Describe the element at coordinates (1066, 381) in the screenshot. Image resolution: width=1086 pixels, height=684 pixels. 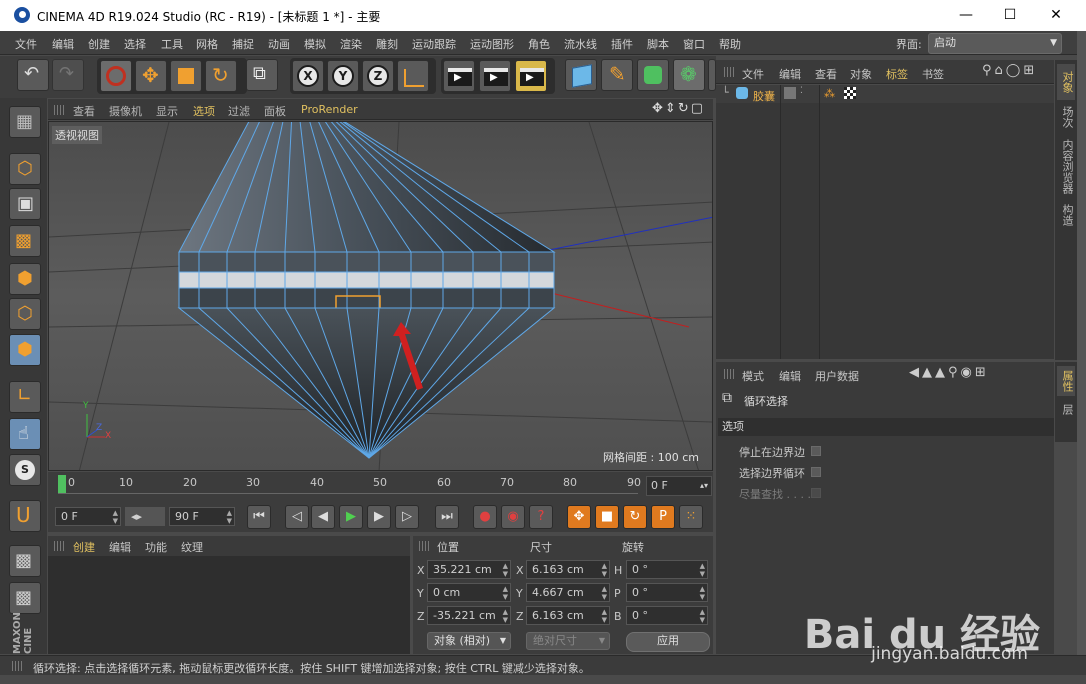
I see `tab-attributes: 属性` at that location.